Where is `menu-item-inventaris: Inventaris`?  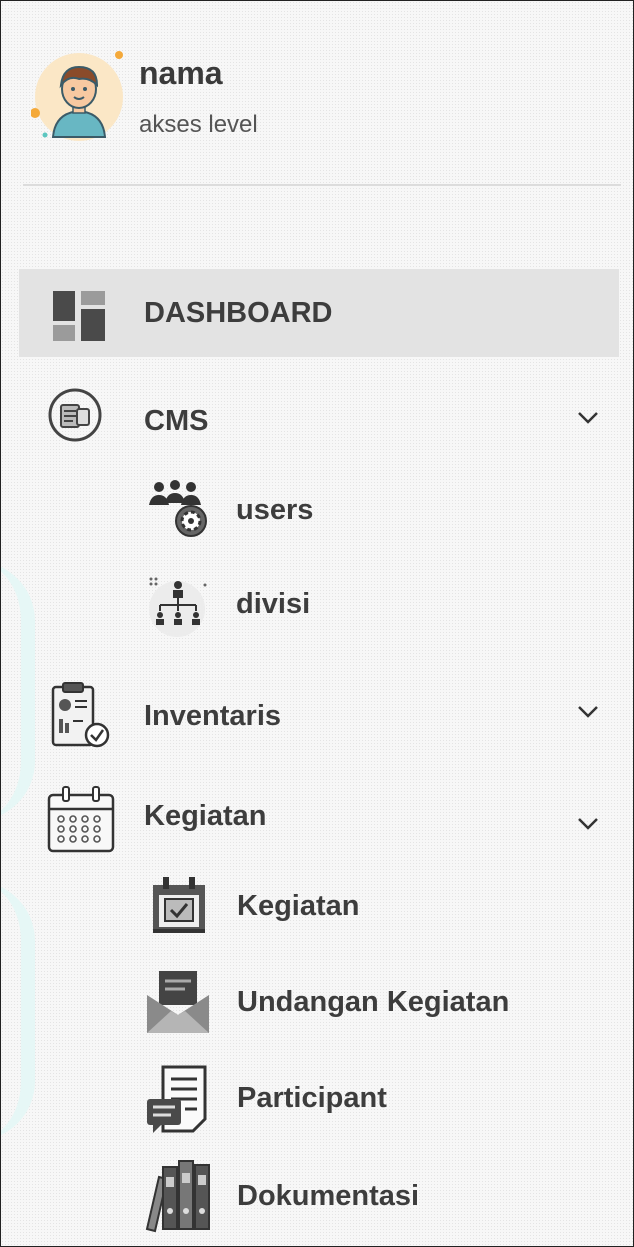
menu-item-inventaris: Inventaris is located at coordinates (319, 717).